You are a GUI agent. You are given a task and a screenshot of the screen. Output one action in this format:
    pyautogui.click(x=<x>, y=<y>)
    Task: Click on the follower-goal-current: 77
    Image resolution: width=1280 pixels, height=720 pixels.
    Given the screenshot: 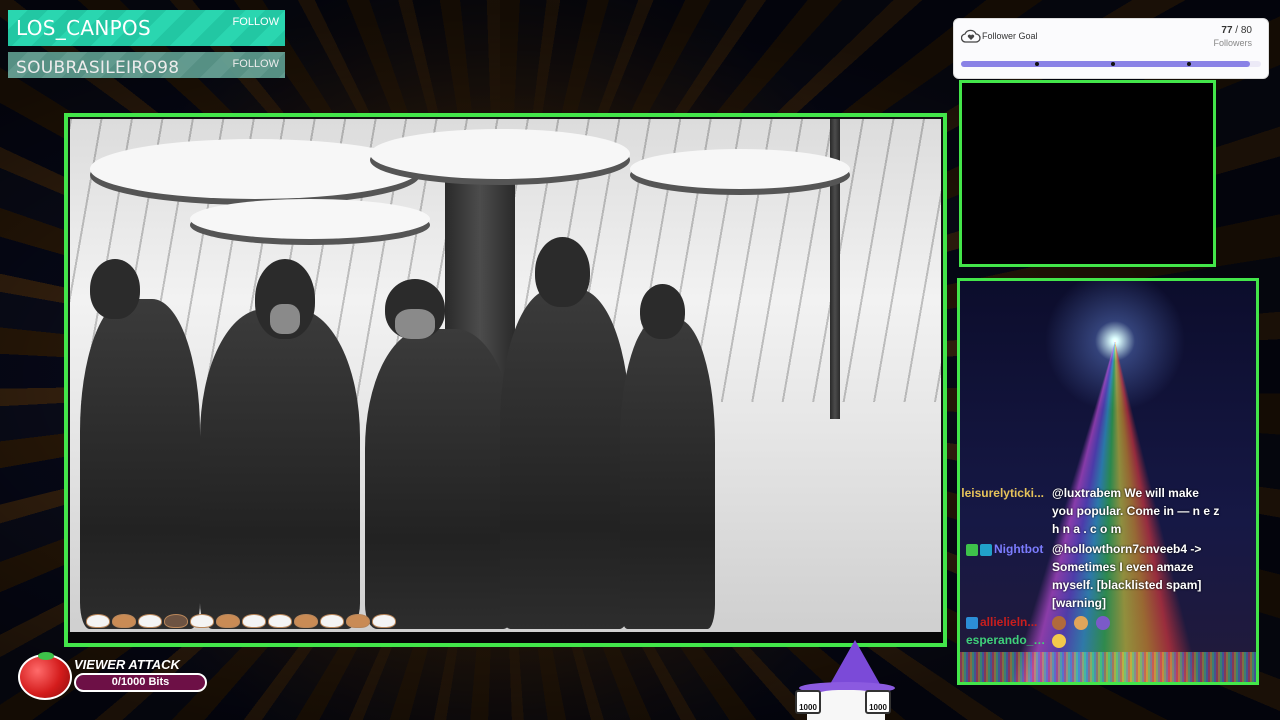 What is the action you would take?
    pyautogui.click(x=1227, y=30)
    